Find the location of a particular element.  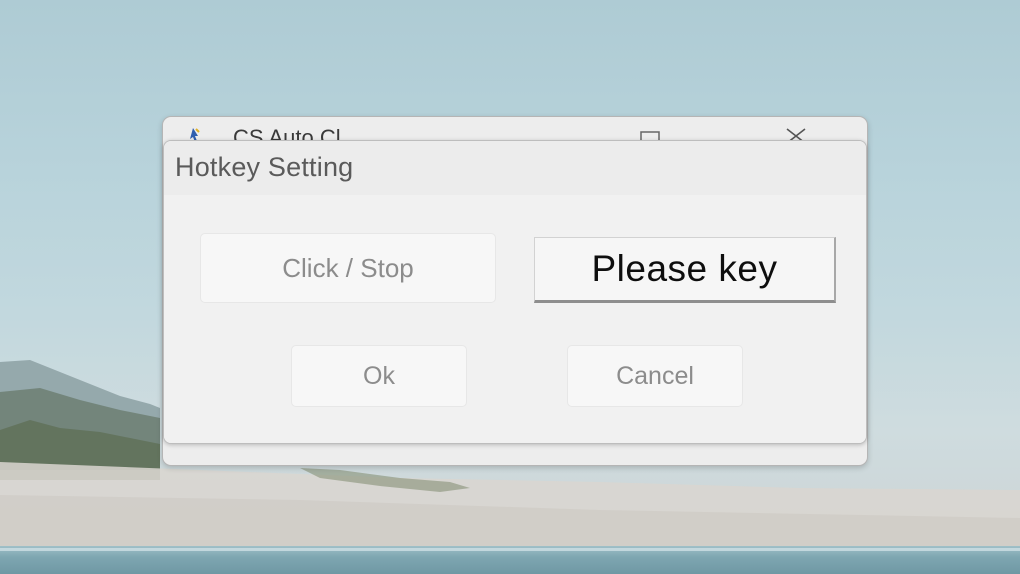

ok-label: Ok is located at coordinates (379, 375).